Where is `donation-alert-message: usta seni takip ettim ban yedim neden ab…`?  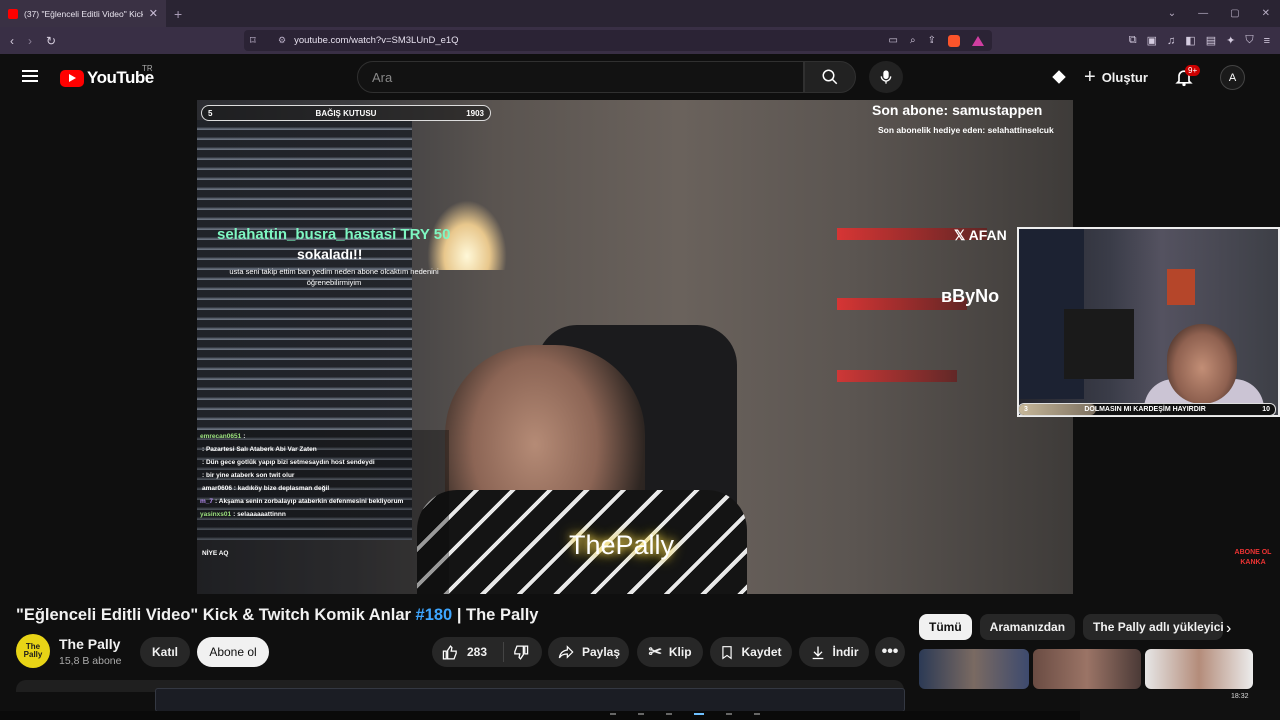 donation-alert-message: usta seni takip ettim ban yedim neden ab… is located at coordinates (334, 277).